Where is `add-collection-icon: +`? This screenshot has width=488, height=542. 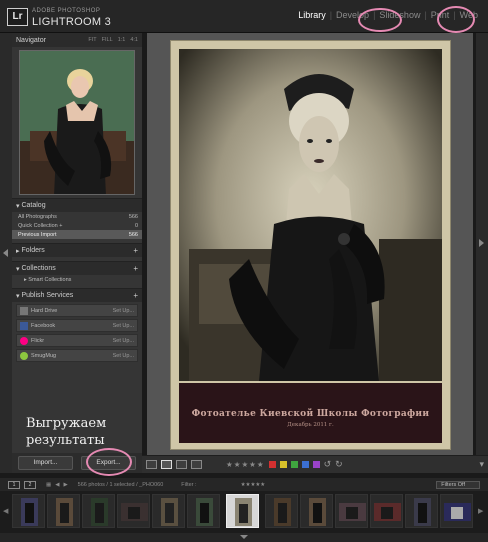 add-collection-icon: + is located at coordinates (135, 268).